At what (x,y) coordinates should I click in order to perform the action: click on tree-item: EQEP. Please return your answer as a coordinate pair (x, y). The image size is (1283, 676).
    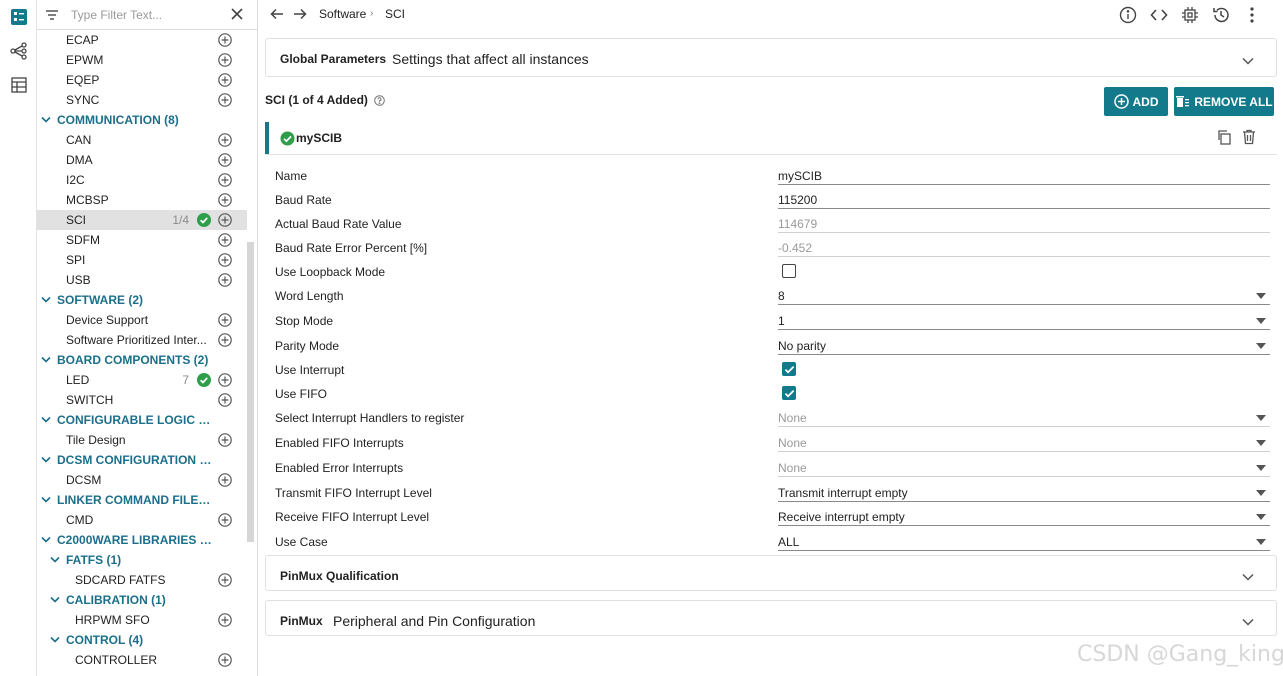
    Looking at the image, I should click on (142, 80).